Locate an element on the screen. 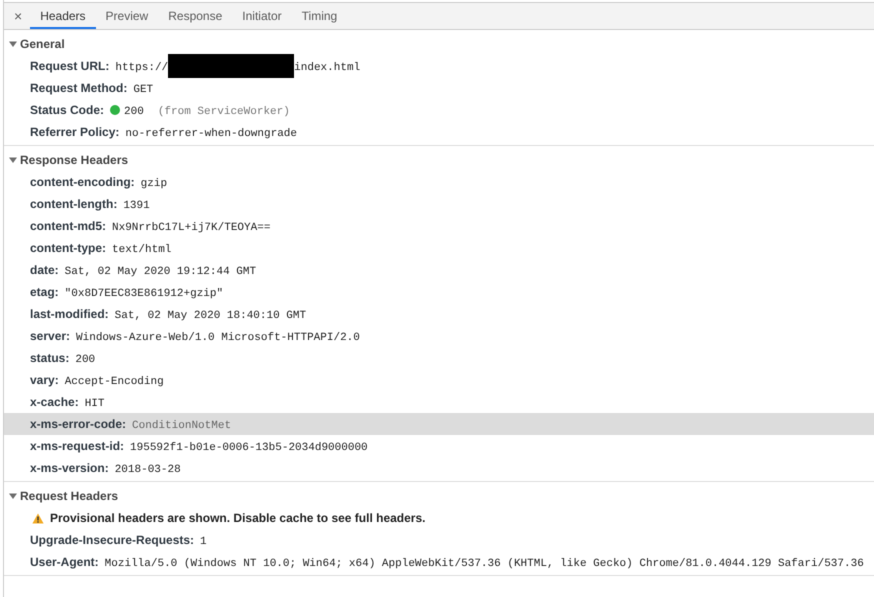 The image size is (874, 597). close-button: × is located at coordinates (18, 16).